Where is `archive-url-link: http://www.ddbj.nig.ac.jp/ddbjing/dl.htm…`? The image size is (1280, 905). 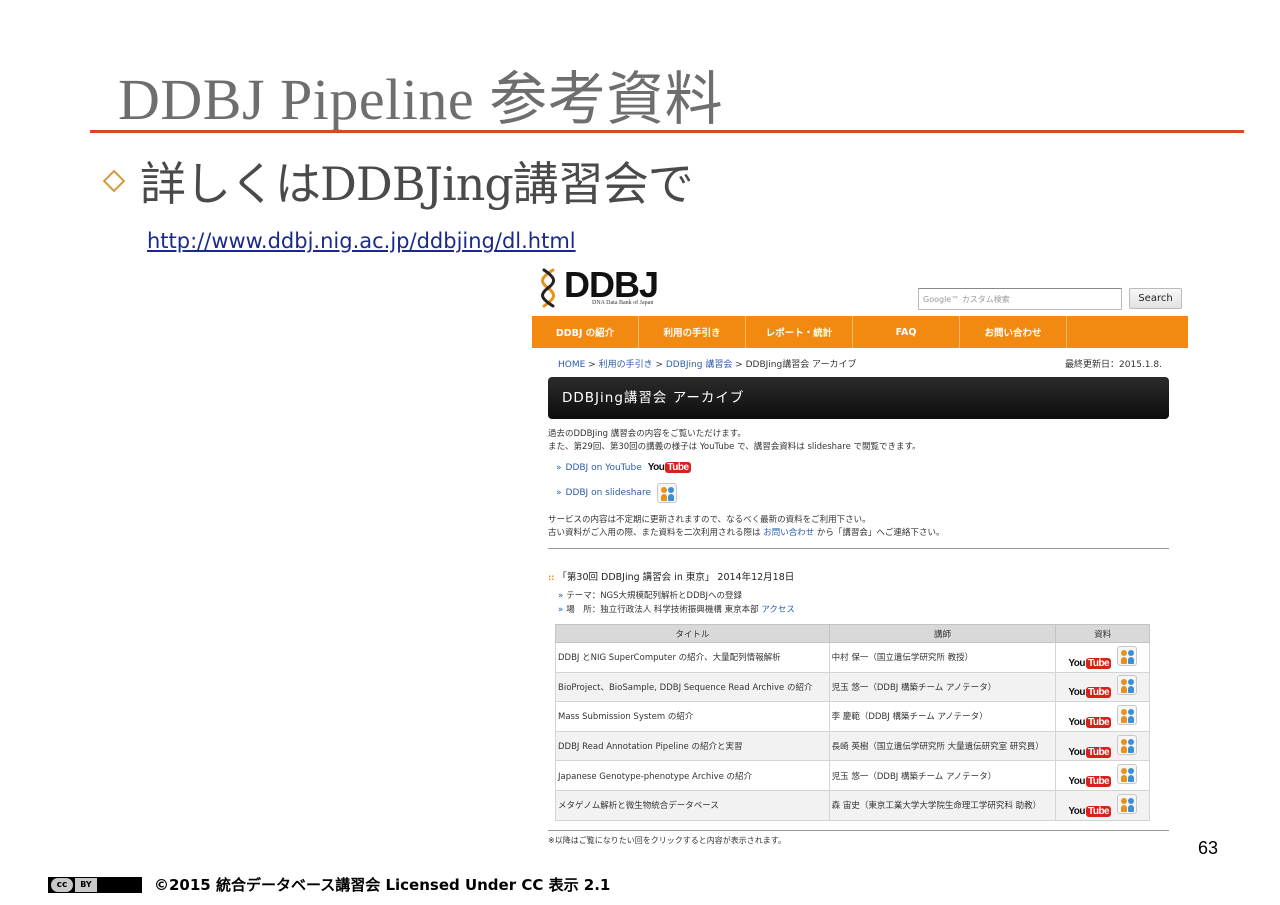 archive-url-link: http://www.ddbj.nig.ac.jp/ddbjing/dl.htm… is located at coordinates (361, 241).